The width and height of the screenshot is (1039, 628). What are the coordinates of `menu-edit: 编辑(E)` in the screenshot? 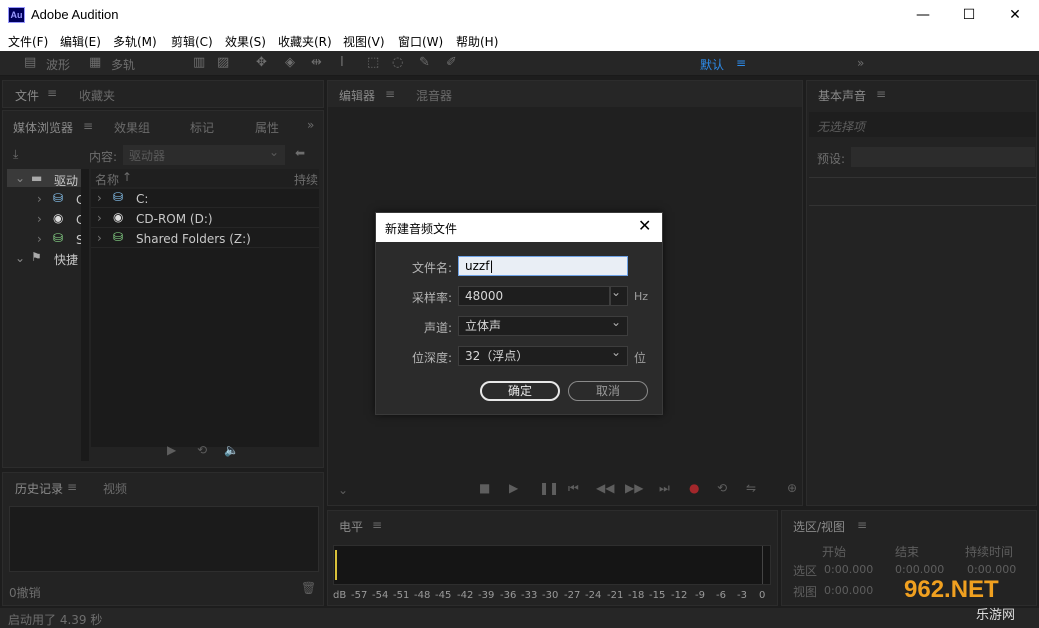 It's located at (80, 41).